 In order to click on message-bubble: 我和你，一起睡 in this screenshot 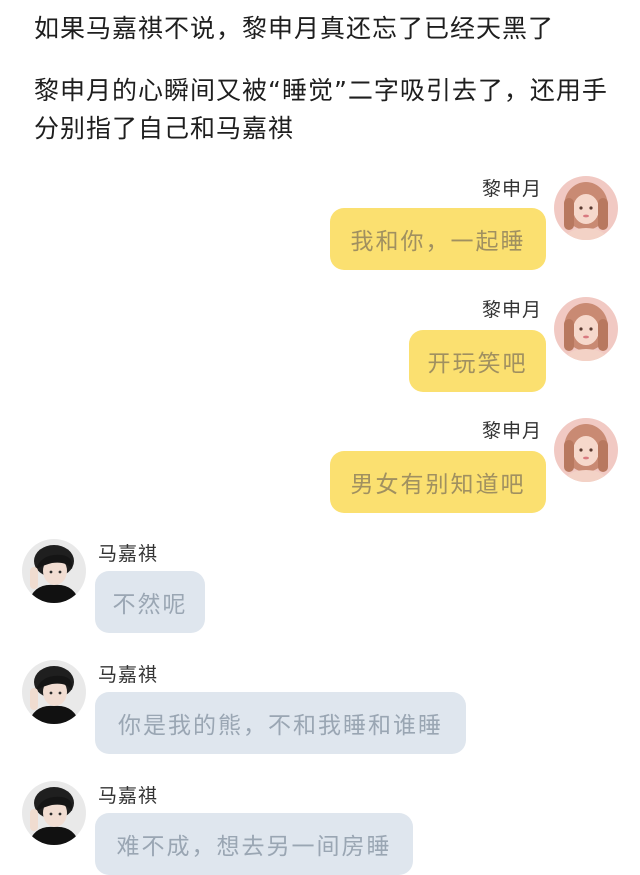, I will do `click(438, 239)`.